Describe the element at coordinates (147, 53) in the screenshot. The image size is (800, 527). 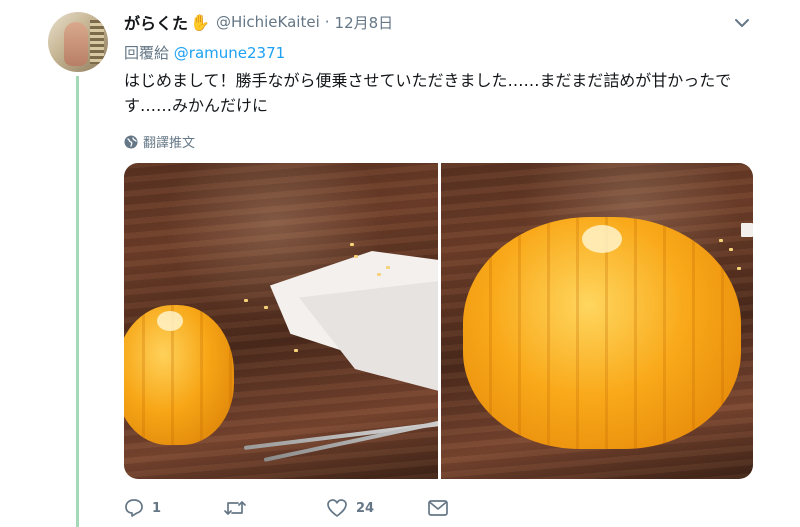
I see `reply-prefix: 回覆給` at that location.